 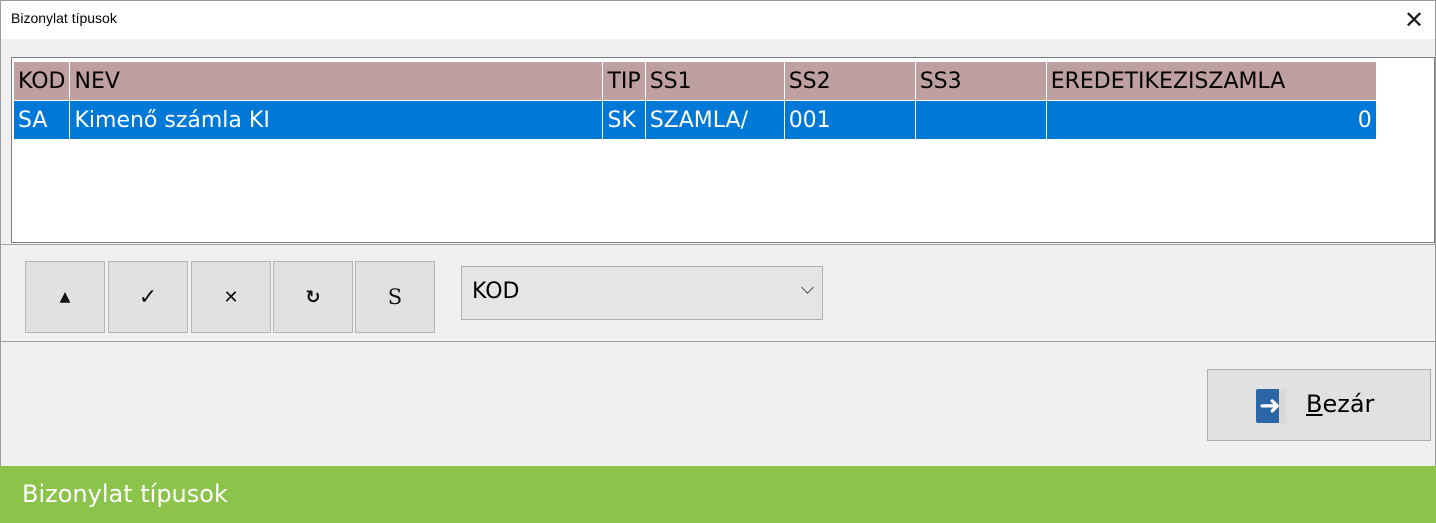 What do you see at coordinates (1414, 20) in the screenshot?
I see `close-icon: ✕` at bounding box center [1414, 20].